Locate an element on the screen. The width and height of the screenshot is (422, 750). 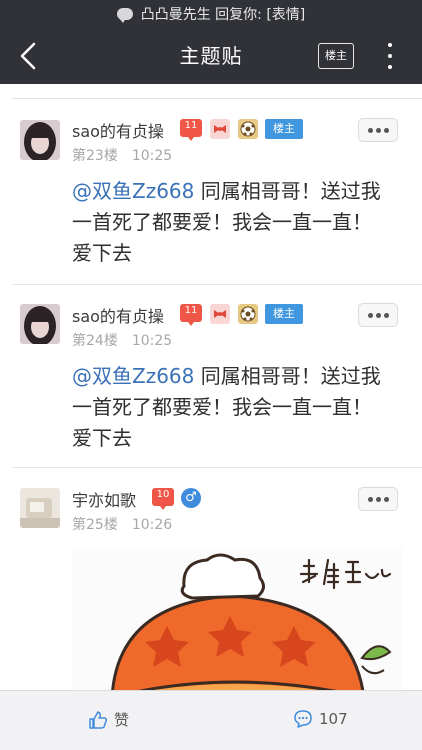
like-button: 赞 is located at coordinates (108, 719).